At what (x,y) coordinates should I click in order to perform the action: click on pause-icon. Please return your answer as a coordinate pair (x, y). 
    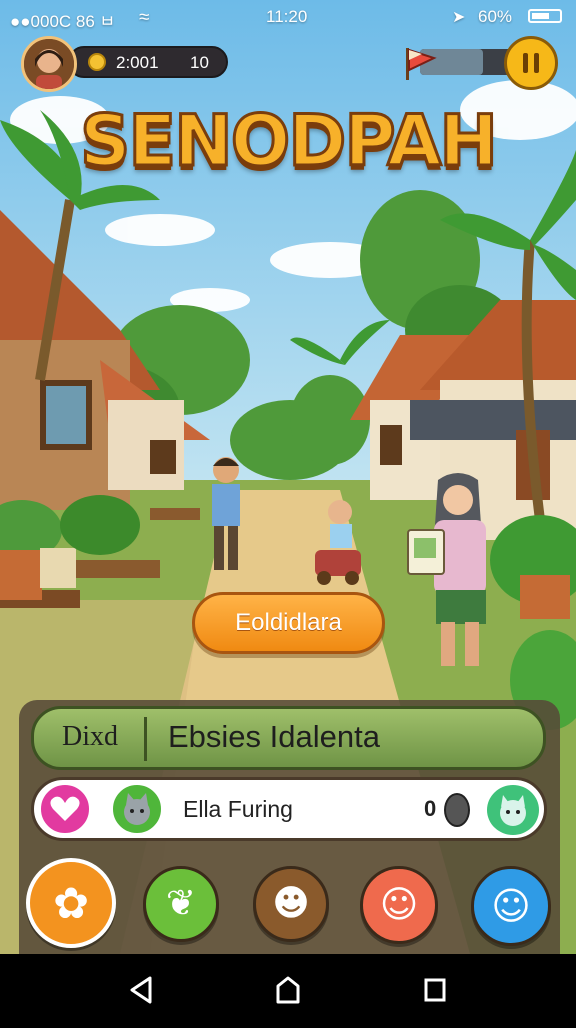
    Looking at the image, I should click on (525, 63).